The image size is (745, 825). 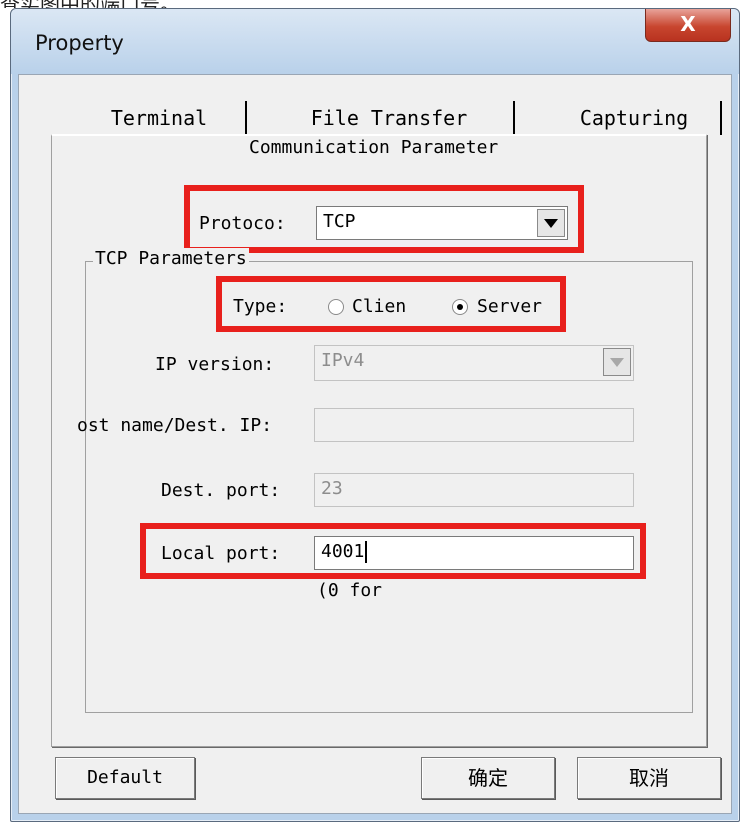 I want to click on tab-capturing: Capturing, so click(x=634, y=118).